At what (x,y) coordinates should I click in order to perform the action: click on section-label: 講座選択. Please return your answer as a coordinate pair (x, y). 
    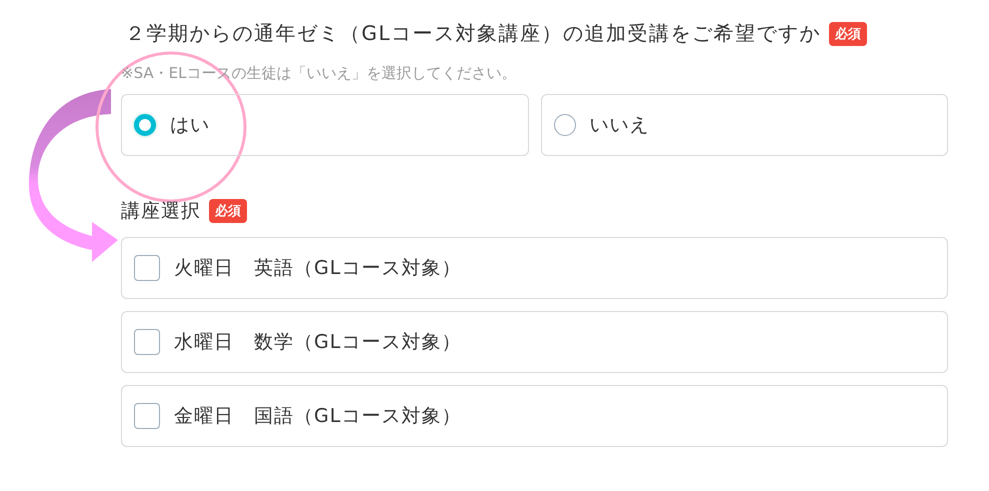
    Looking at the image, I should click on (161, 211).